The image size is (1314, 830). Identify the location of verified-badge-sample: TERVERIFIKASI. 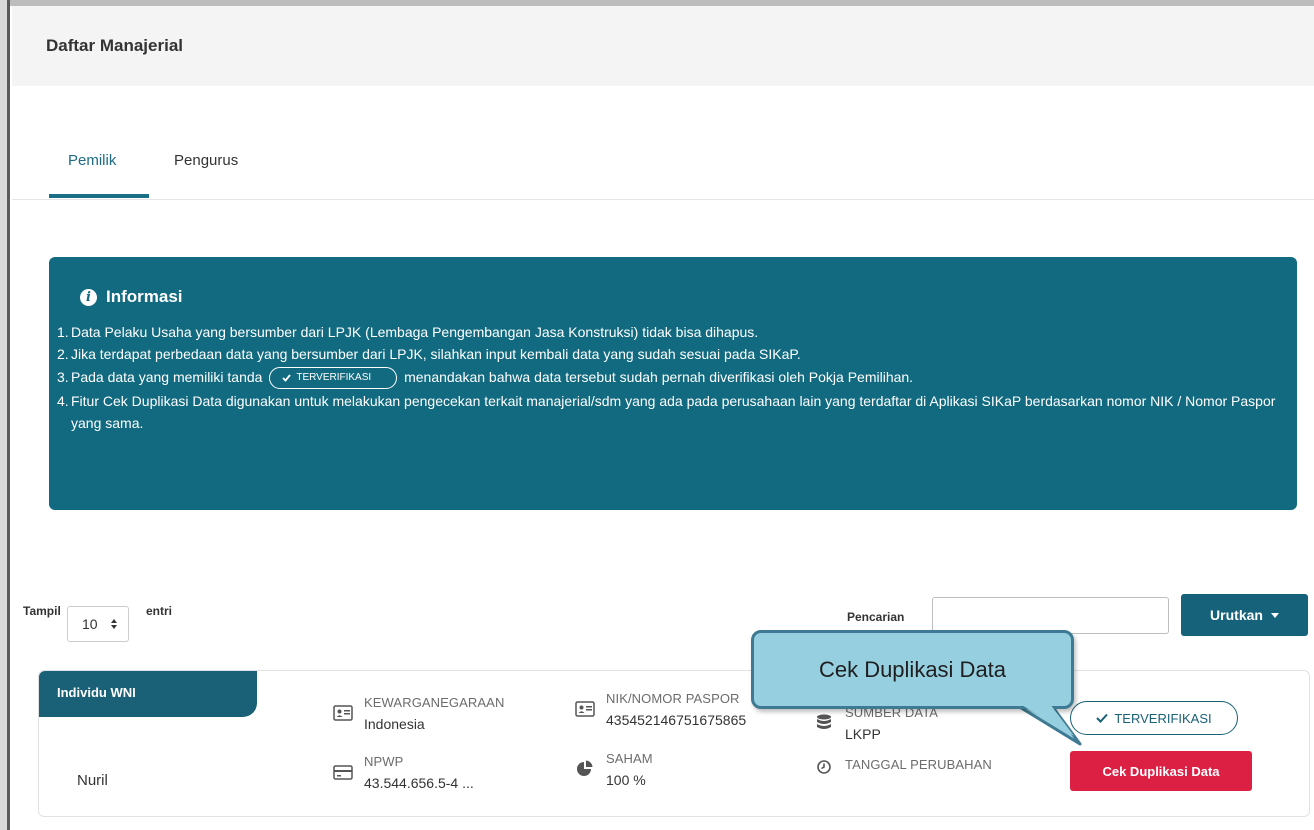
(333, 378).